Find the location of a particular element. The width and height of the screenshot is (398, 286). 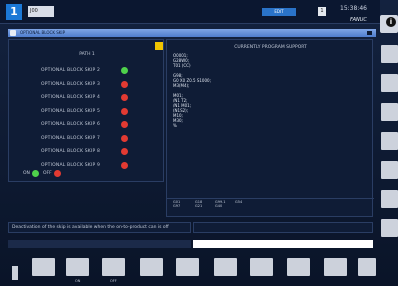

program-number: J00 is located at coordinates (41, 11).